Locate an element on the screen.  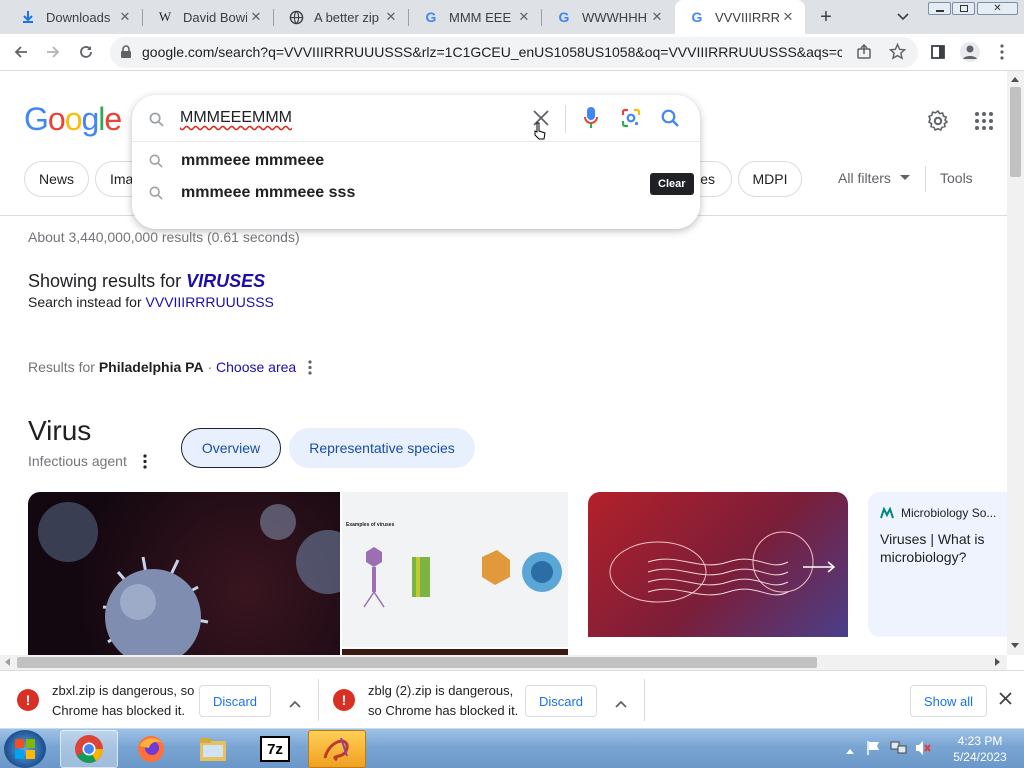
more-options-icon is located at coordinates (310, 370).